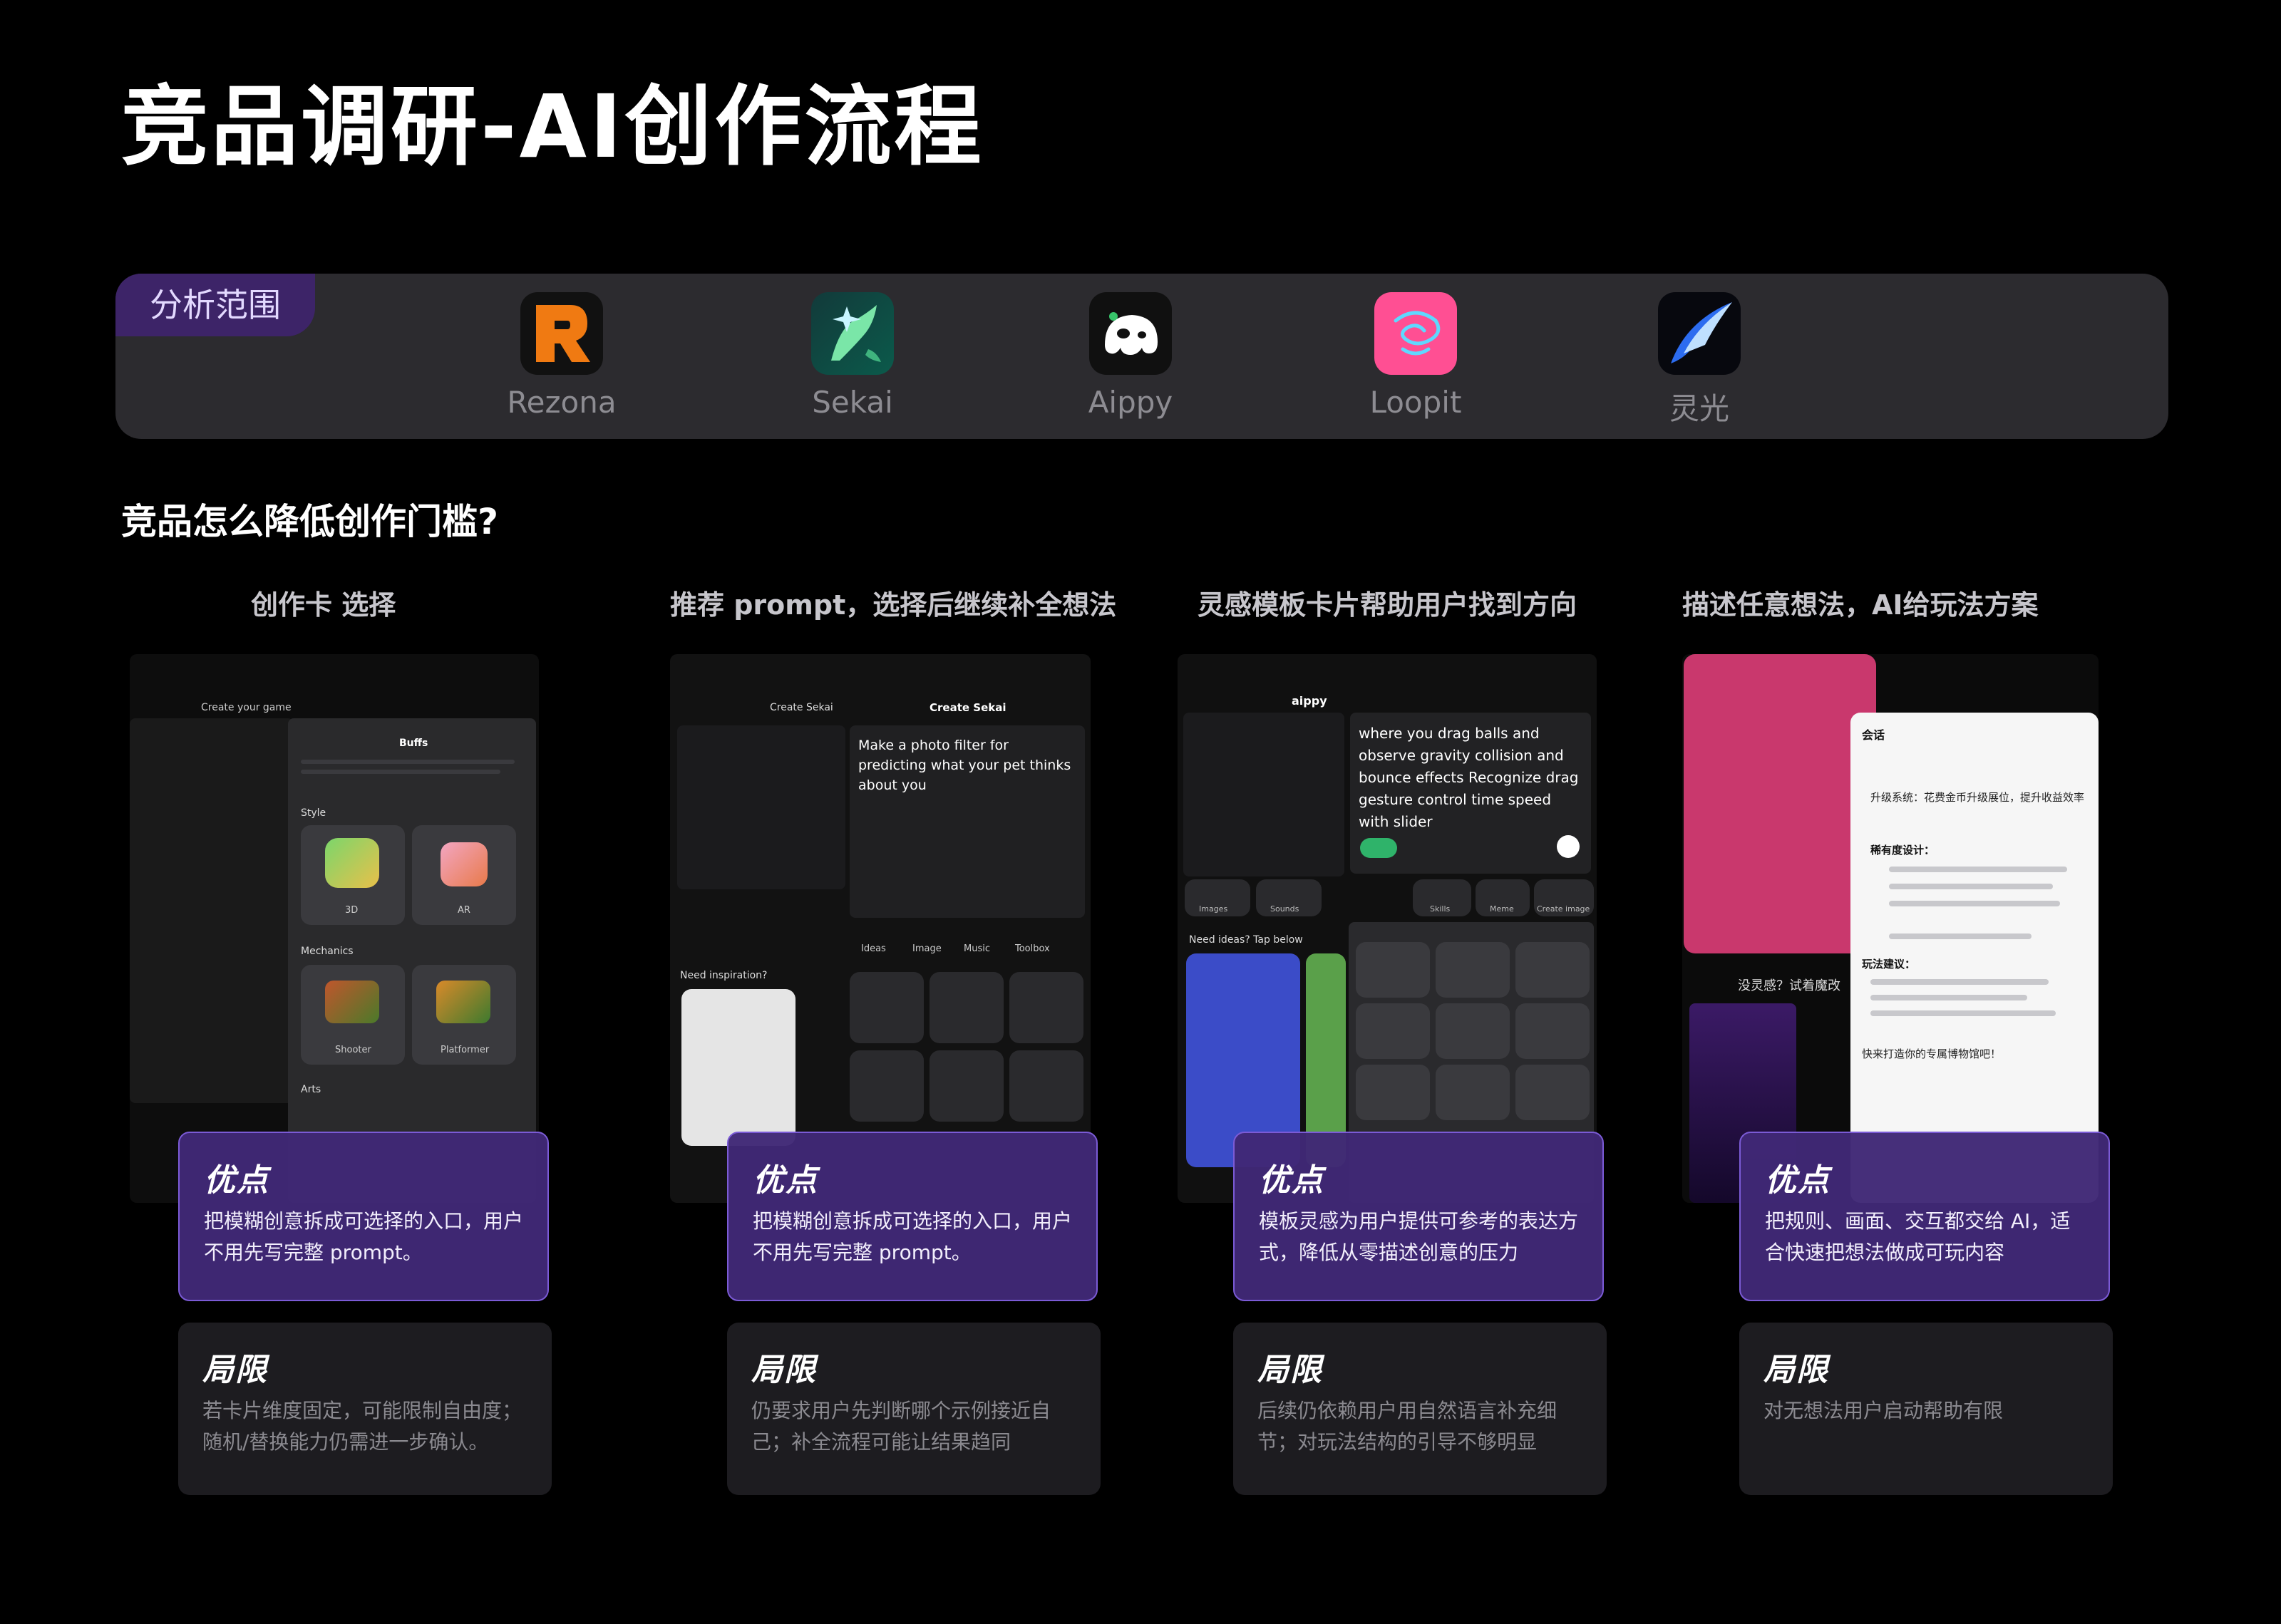  I want to click on card-shooter: Shooter, so click(353, 1015).